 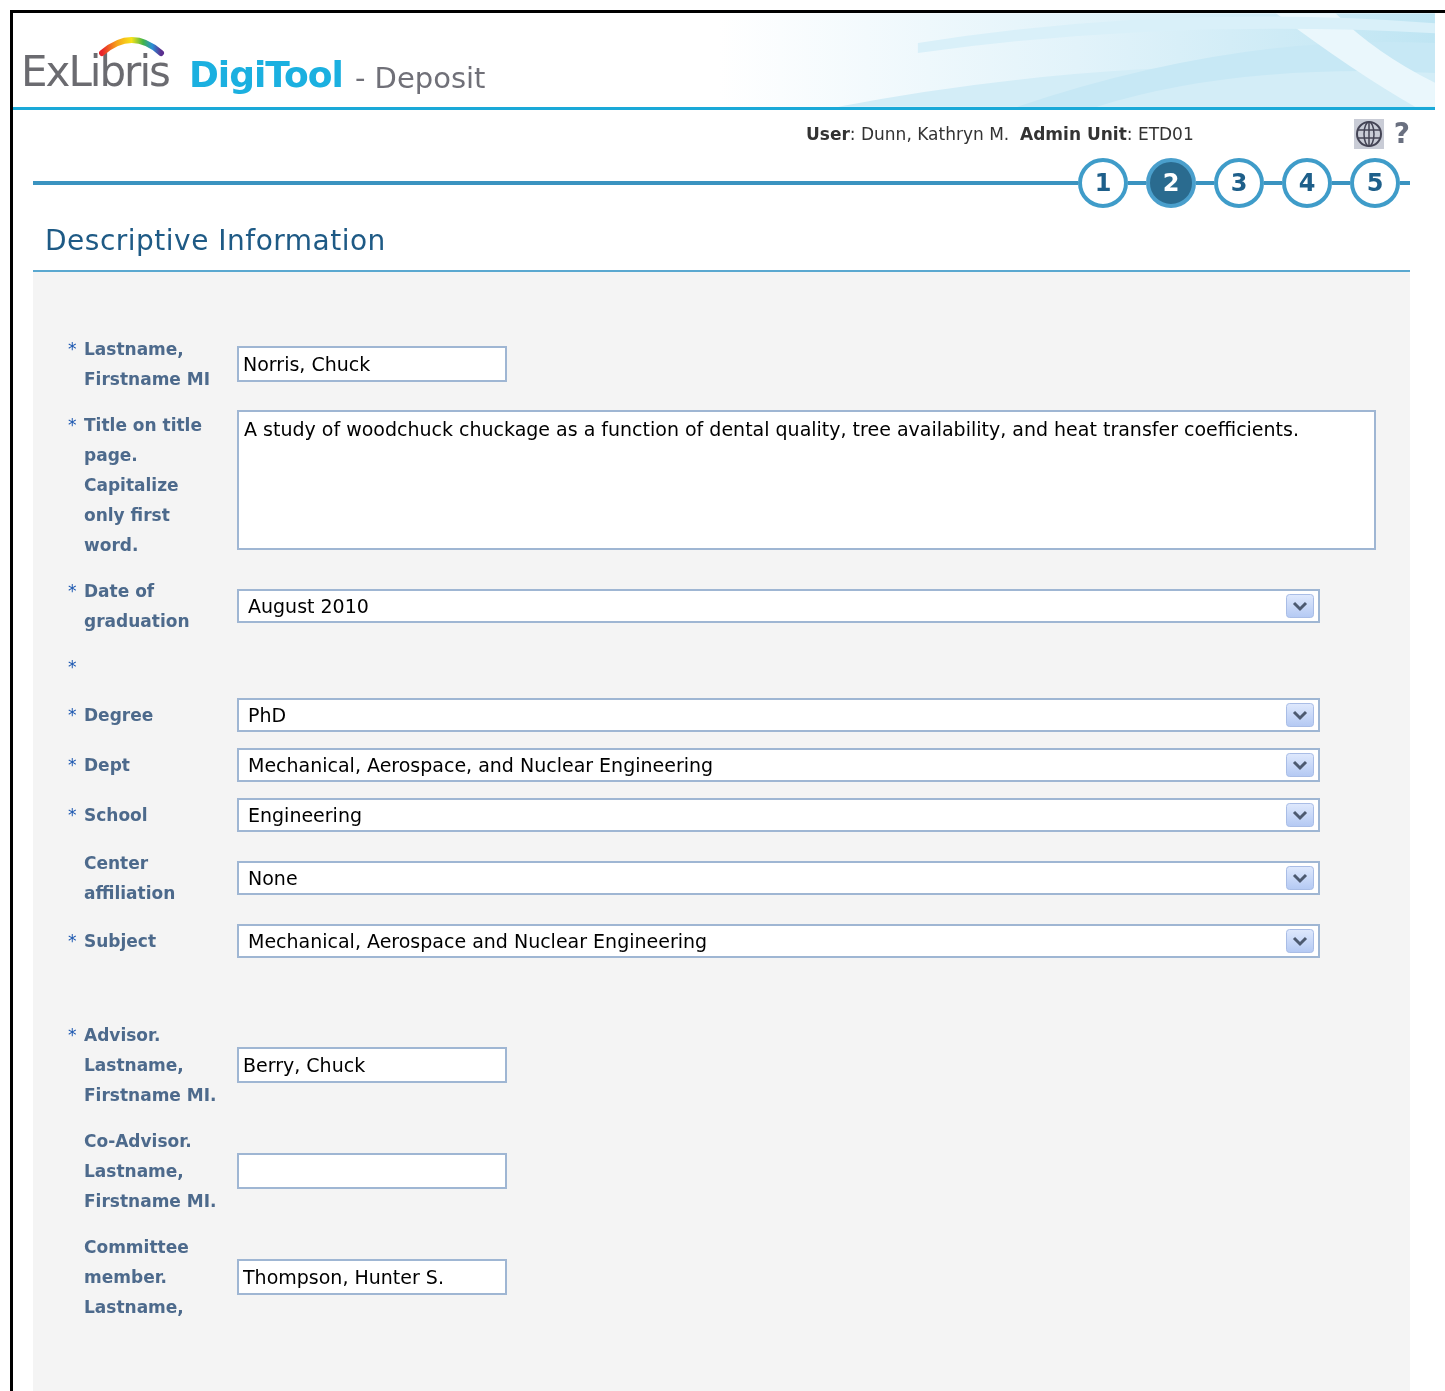 What do you see at coordinates (778, 815) in the screenshot?
I see `dropdown-field: Engineering` at bounding box center [778, 815].